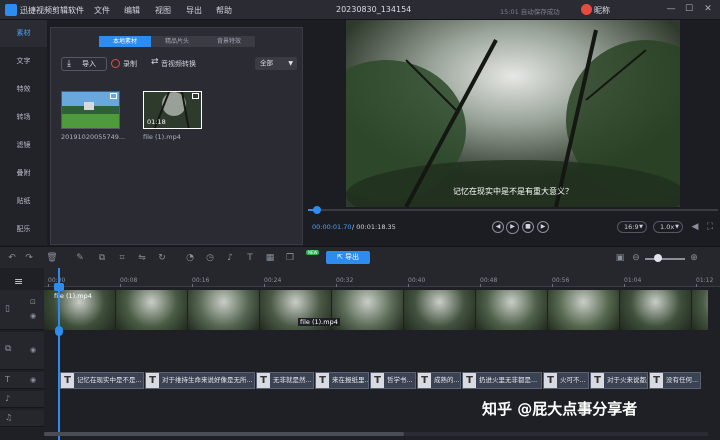 Image resolution: width=720 pixels, height=440 pixels. I want to click on speed-select: 1.0x ▼, so click(668, 227).